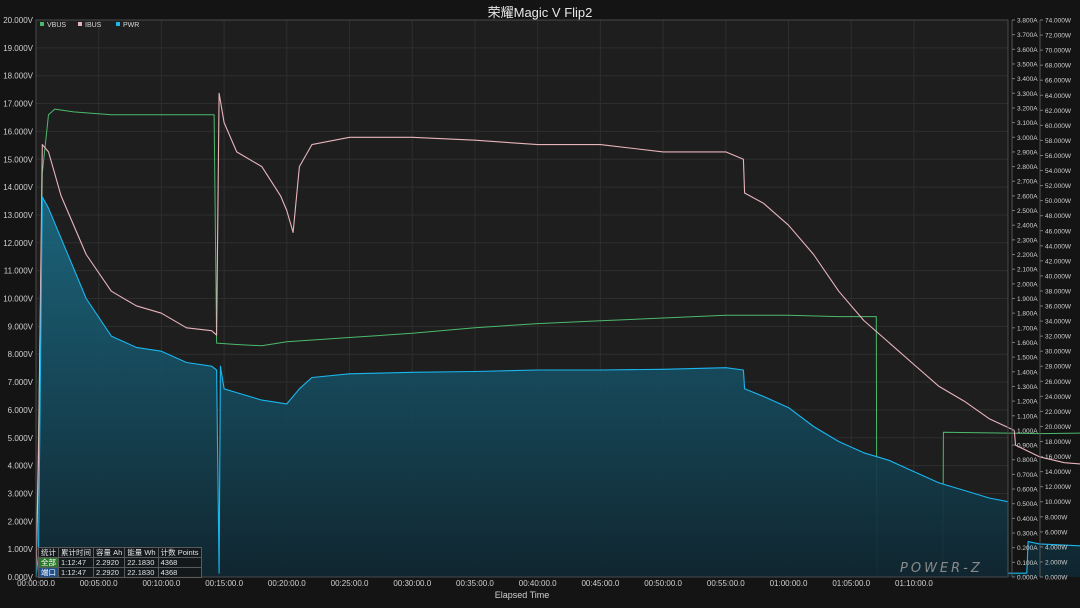 This screenshot has width=1080, height=608. I want to click on y-right1-tick-label: 0.000A, so click(1027, 578).